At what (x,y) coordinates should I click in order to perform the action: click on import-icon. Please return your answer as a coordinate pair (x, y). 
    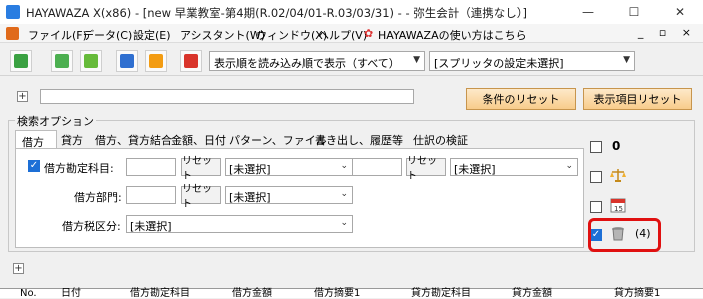
    Looking at the image, I should click on (127, 61).